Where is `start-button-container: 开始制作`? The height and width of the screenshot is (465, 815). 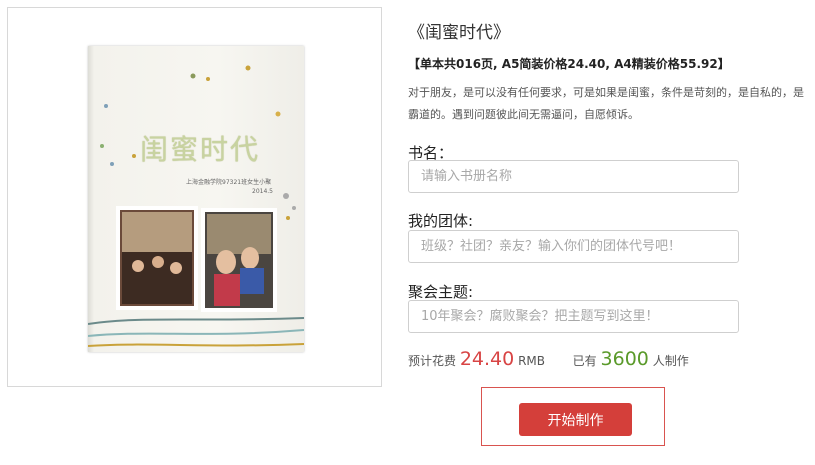
start-button-container: 开始制作 is located at coordinates (573, 416).